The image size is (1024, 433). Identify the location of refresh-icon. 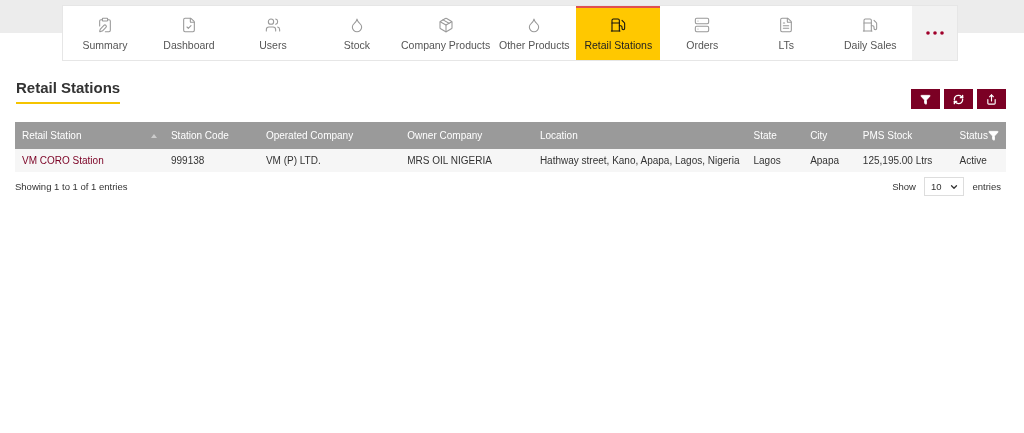
(958, 99).